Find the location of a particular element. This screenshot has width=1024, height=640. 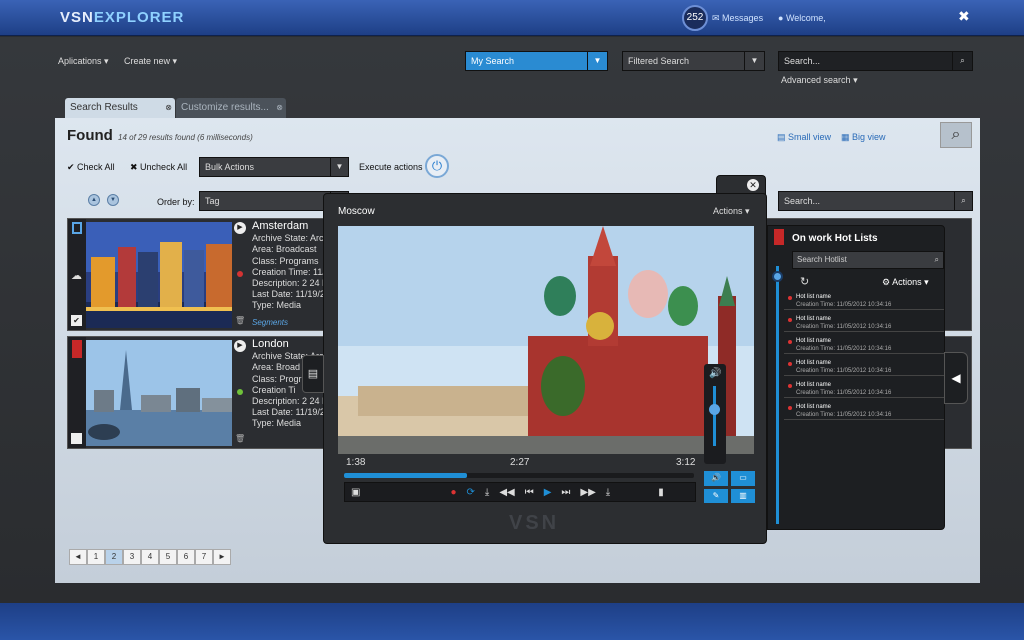

big-view-link: ▦ Big view is located at coordinates (863, 137).